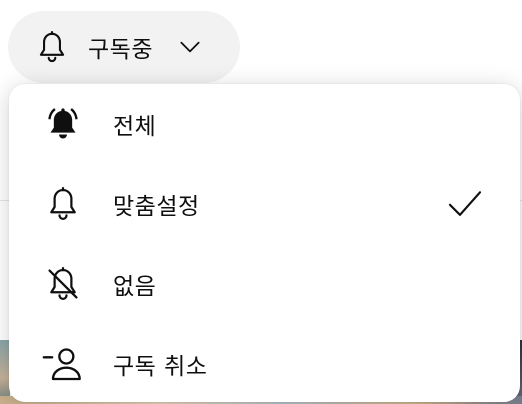 This screenshot has width=522, height=404. Describe the element at coordinates (465, 203) in the screenshot. I see `checkmark-icon` at that location.